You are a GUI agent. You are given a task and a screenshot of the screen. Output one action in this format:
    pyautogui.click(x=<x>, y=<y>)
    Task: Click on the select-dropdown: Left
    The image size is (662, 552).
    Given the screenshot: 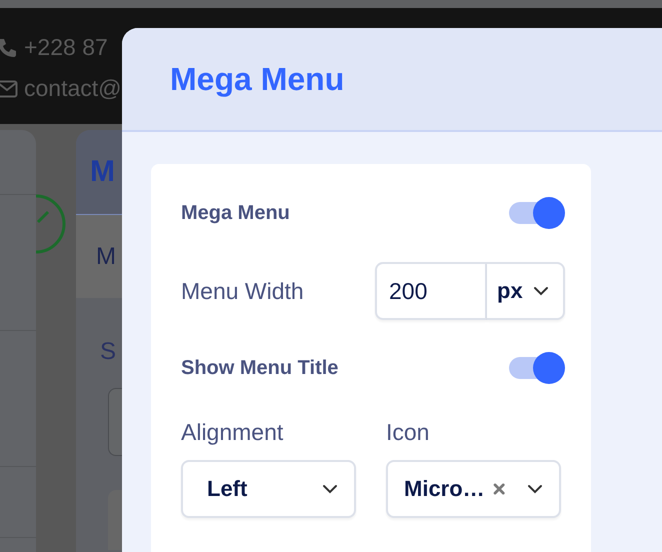 What is the action you would take?
    pyautogui.click(x=268, y=489)
    